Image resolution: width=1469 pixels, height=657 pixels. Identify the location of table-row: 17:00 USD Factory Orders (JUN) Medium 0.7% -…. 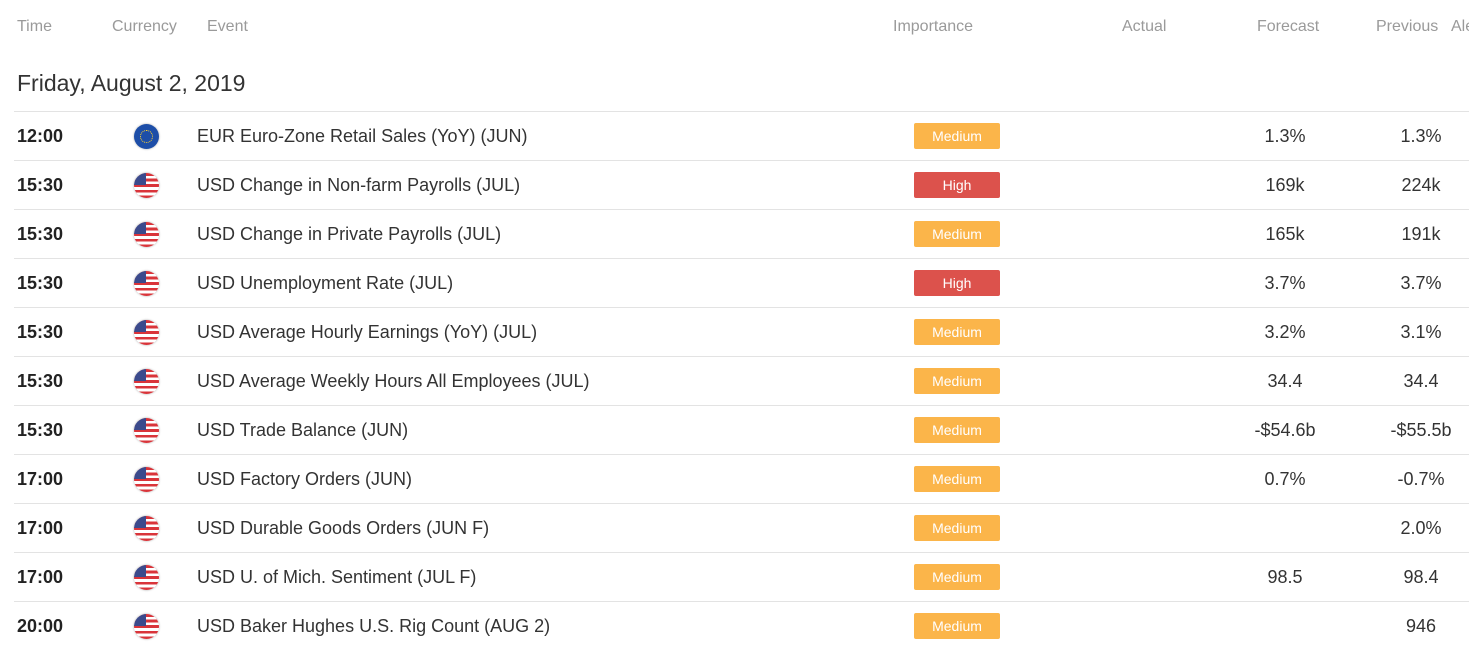
(741, 478).